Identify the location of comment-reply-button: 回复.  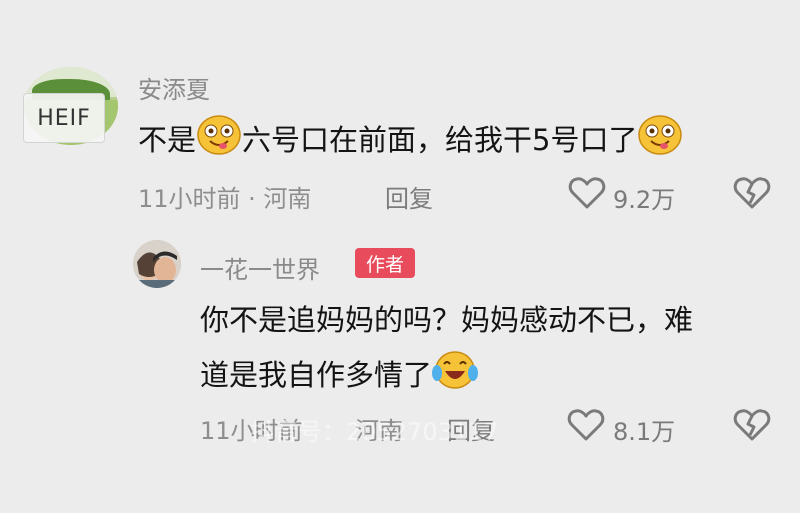
(409, 196).